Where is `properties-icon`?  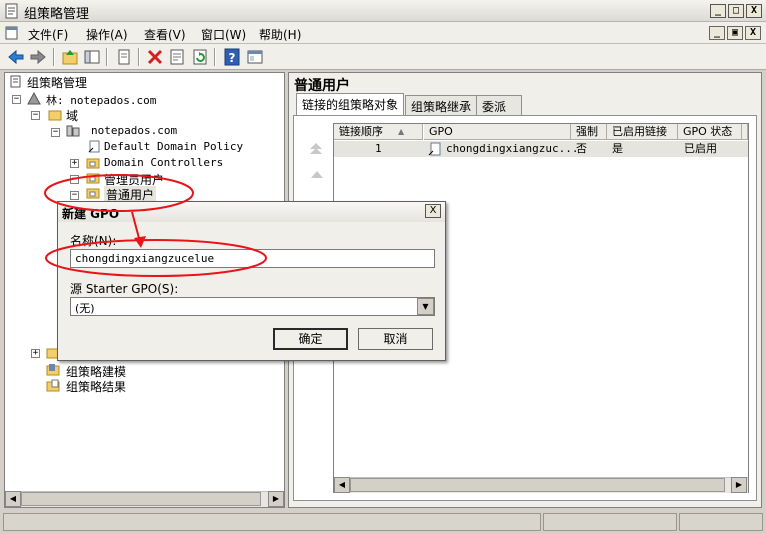
properties-icon is located at coordinates (177, 57).